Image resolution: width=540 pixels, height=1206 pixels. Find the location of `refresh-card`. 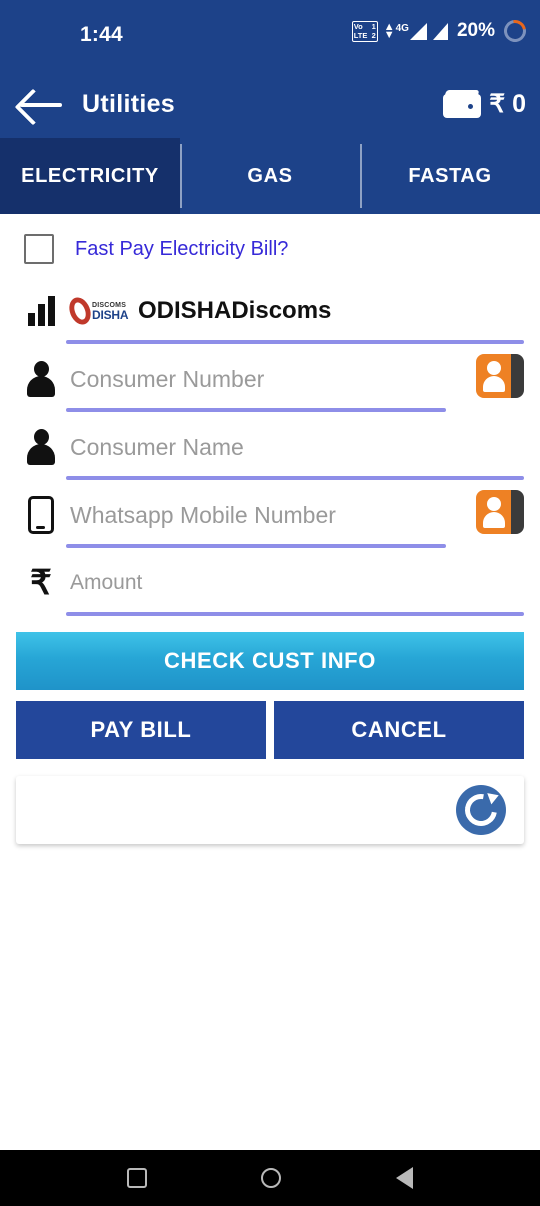

refresh-card is located at coordinates (270, 810).